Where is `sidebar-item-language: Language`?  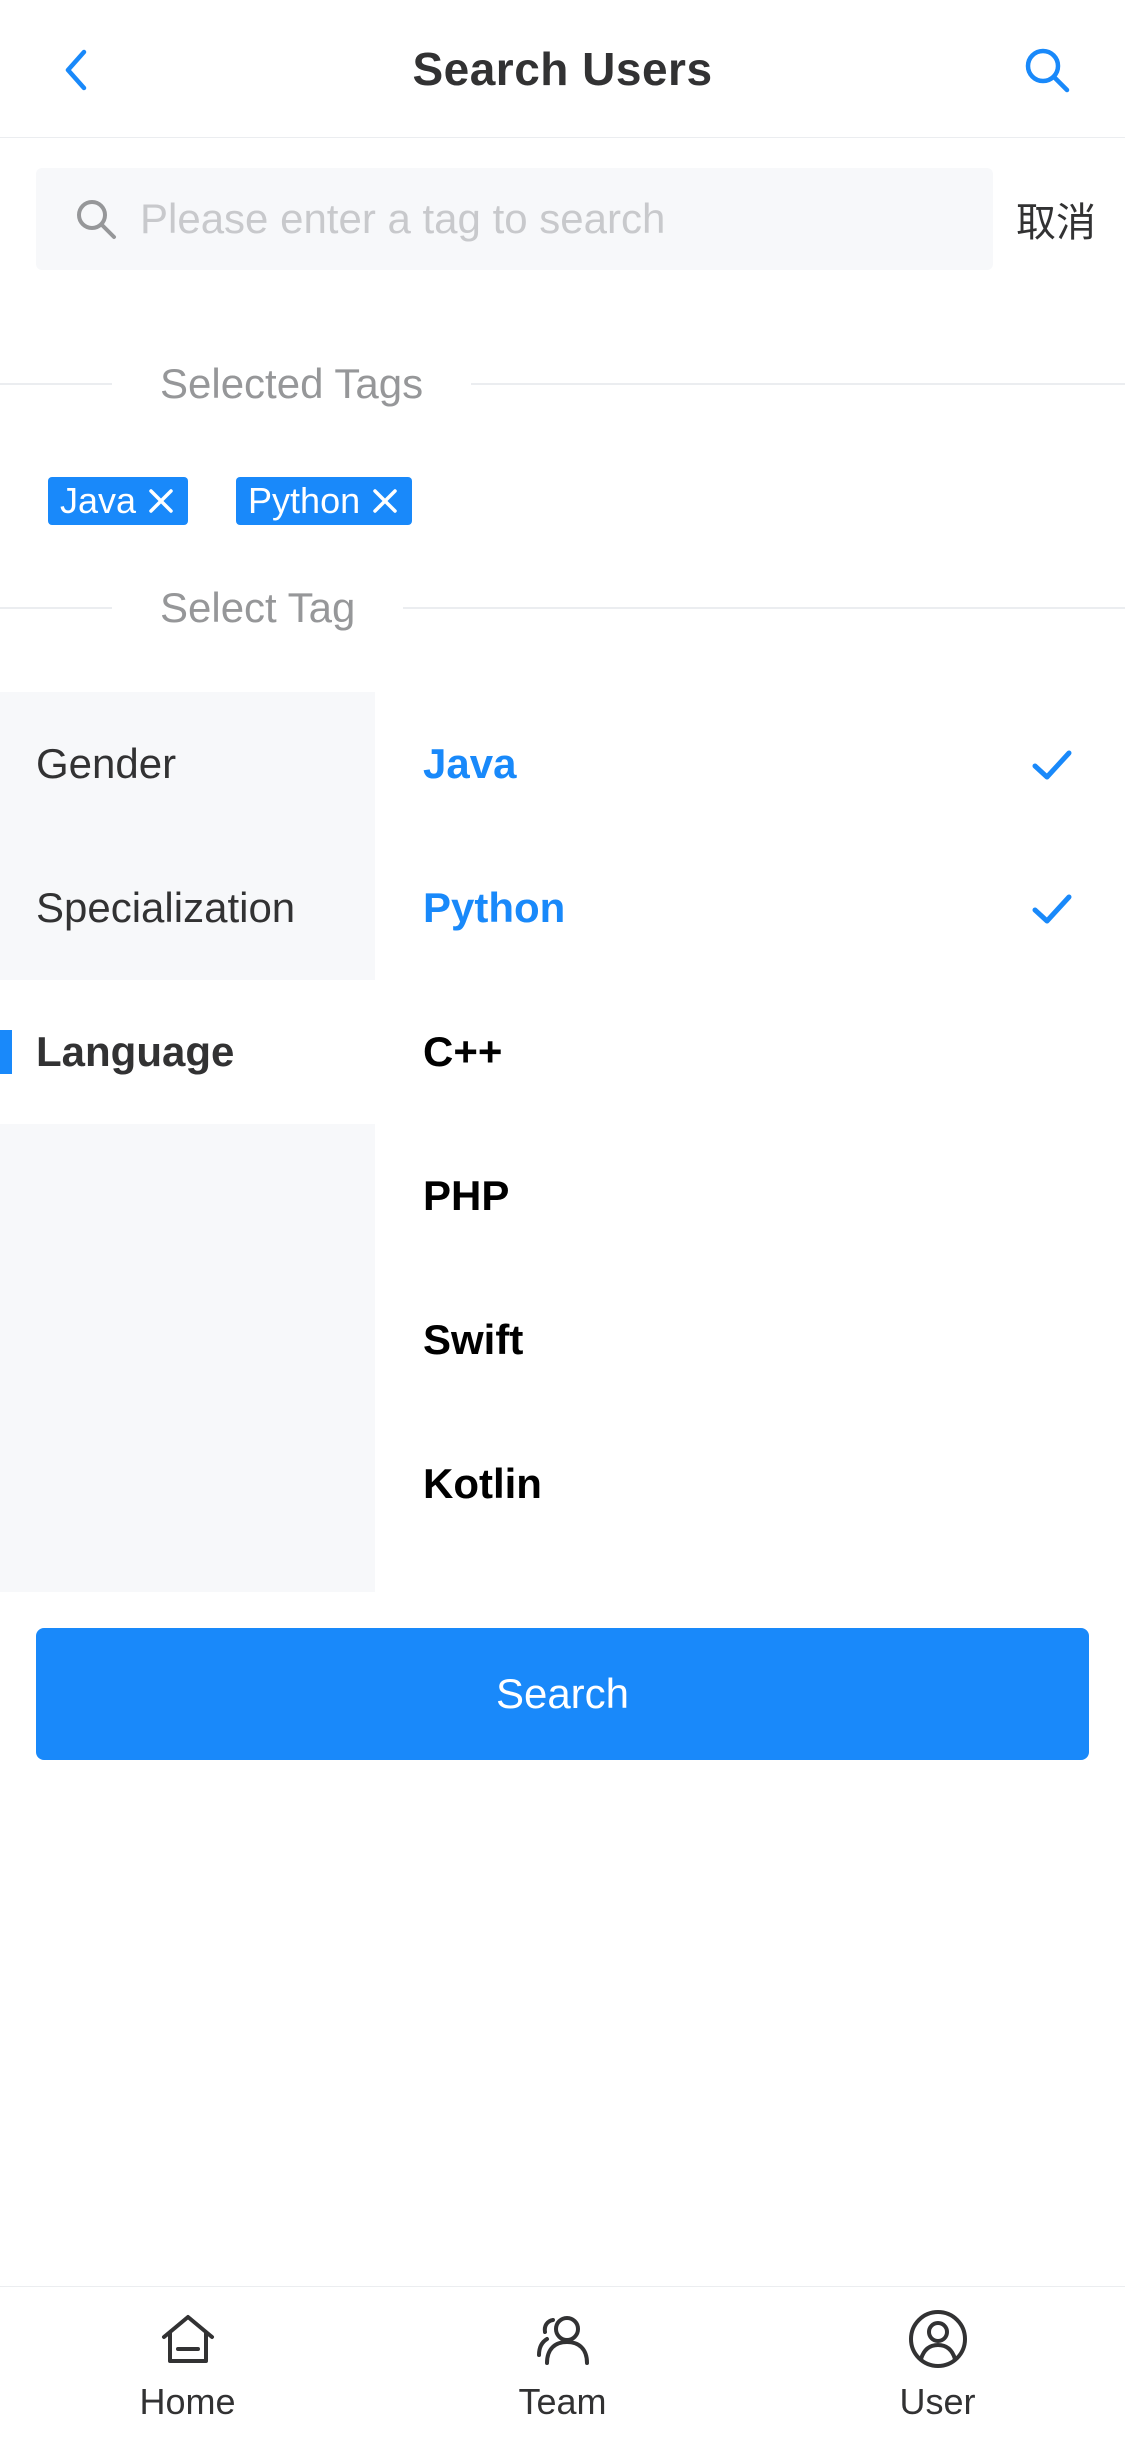 sidebar-item-language: Language is located at coordinates (187, 1052).